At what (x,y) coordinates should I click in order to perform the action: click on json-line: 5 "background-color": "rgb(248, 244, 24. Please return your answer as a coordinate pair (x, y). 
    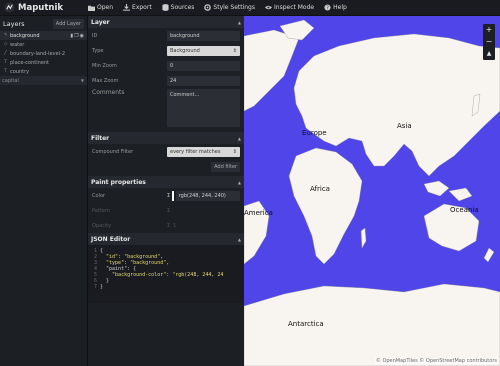
    Looking at the image, I should click on (158, 275).